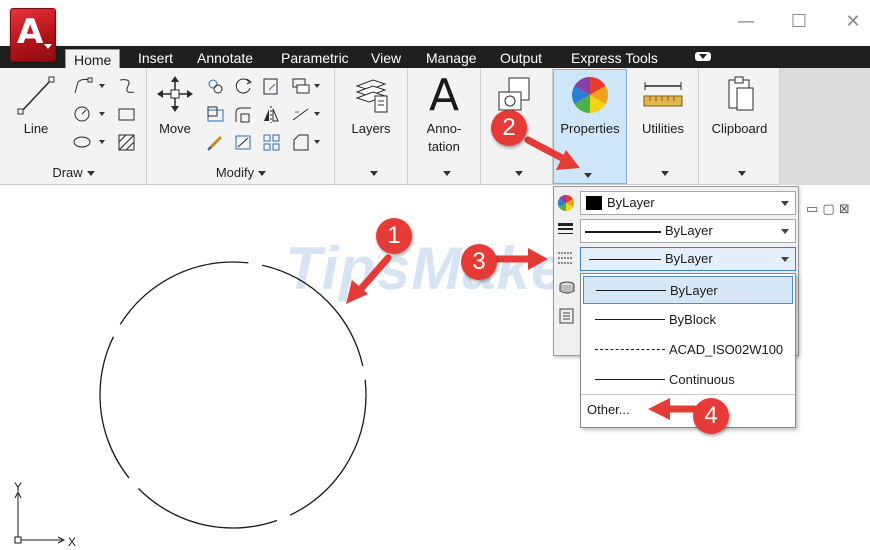 The image size is (870, 550). Describe the element at coordinates (711, 416) in the screenshot. I see `callout-badge-4: 4` at that location.